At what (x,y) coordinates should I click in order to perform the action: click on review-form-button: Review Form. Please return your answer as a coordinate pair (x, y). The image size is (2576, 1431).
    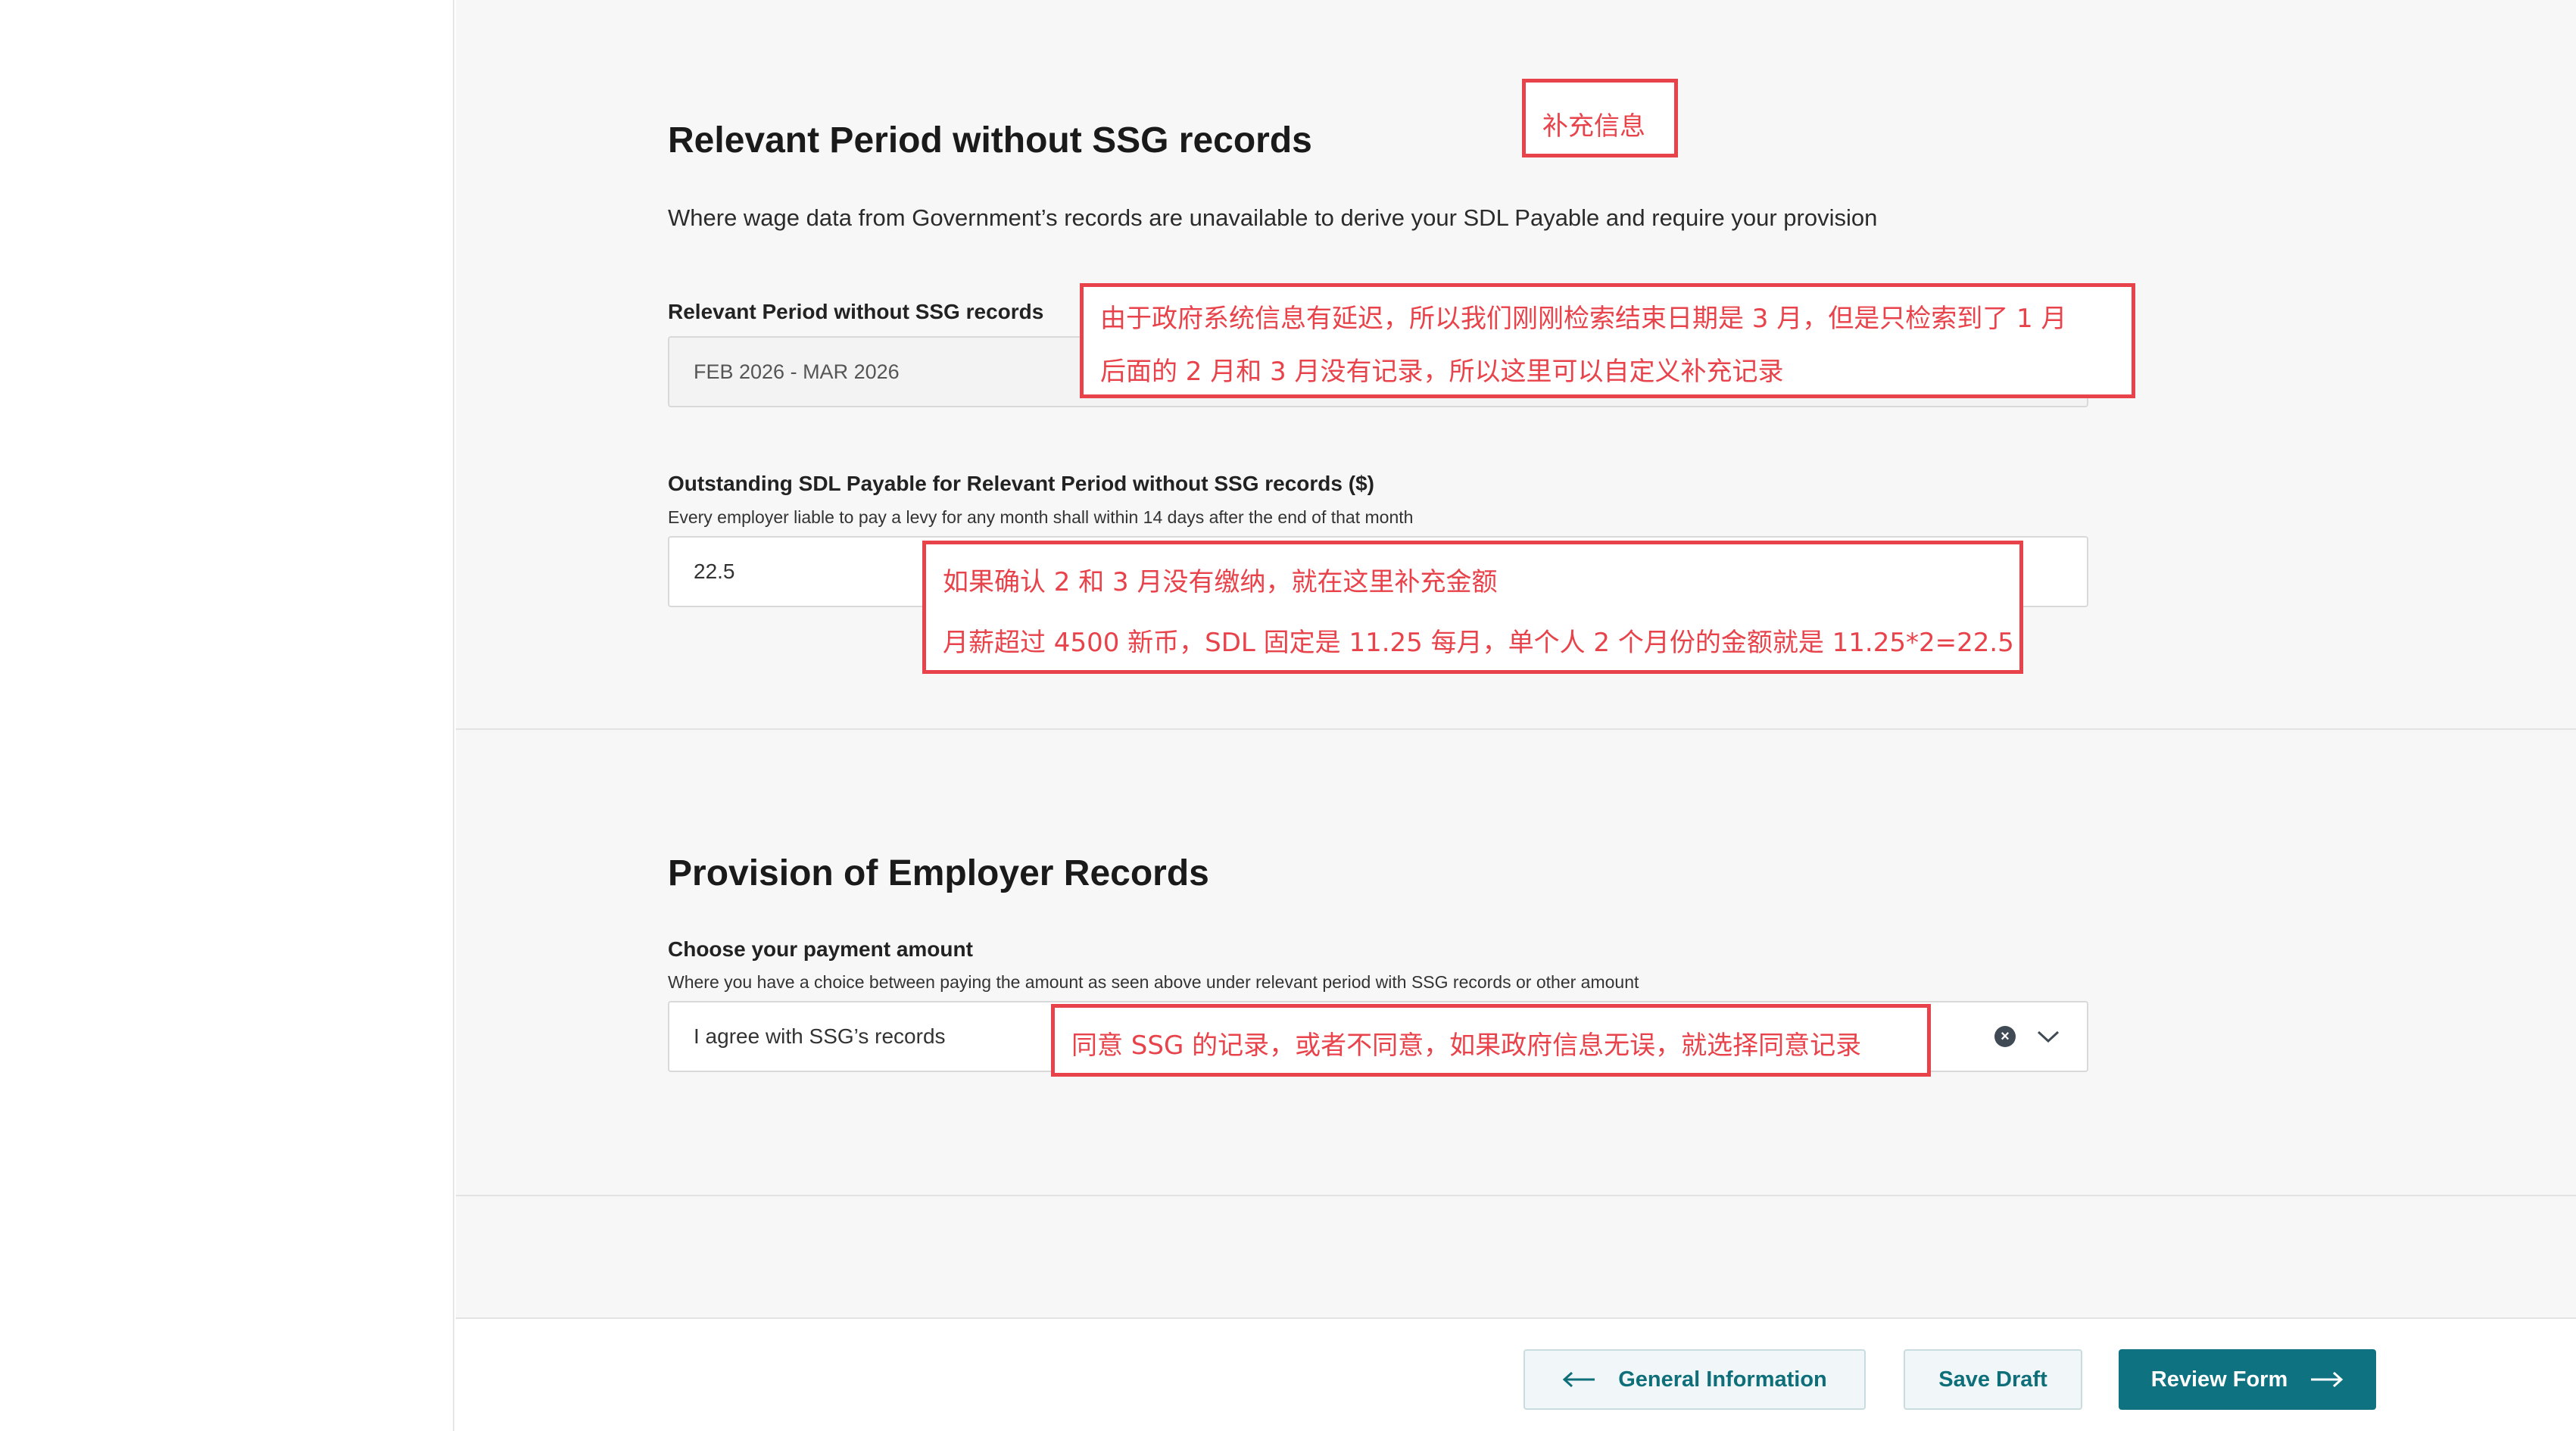
    Looking at the image, I should click on (2247, 1379).